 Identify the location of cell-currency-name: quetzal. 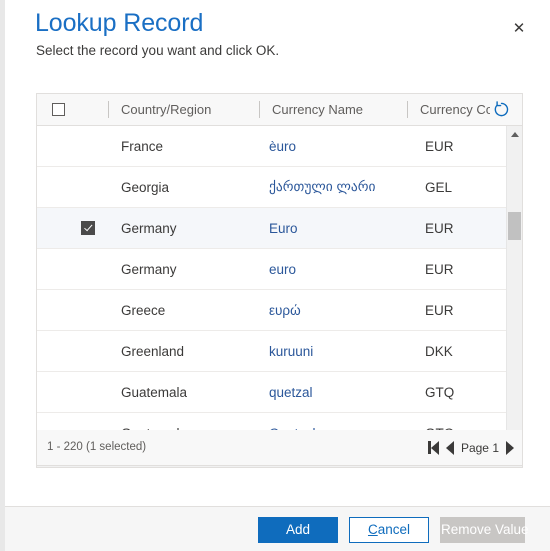
(339, 392).